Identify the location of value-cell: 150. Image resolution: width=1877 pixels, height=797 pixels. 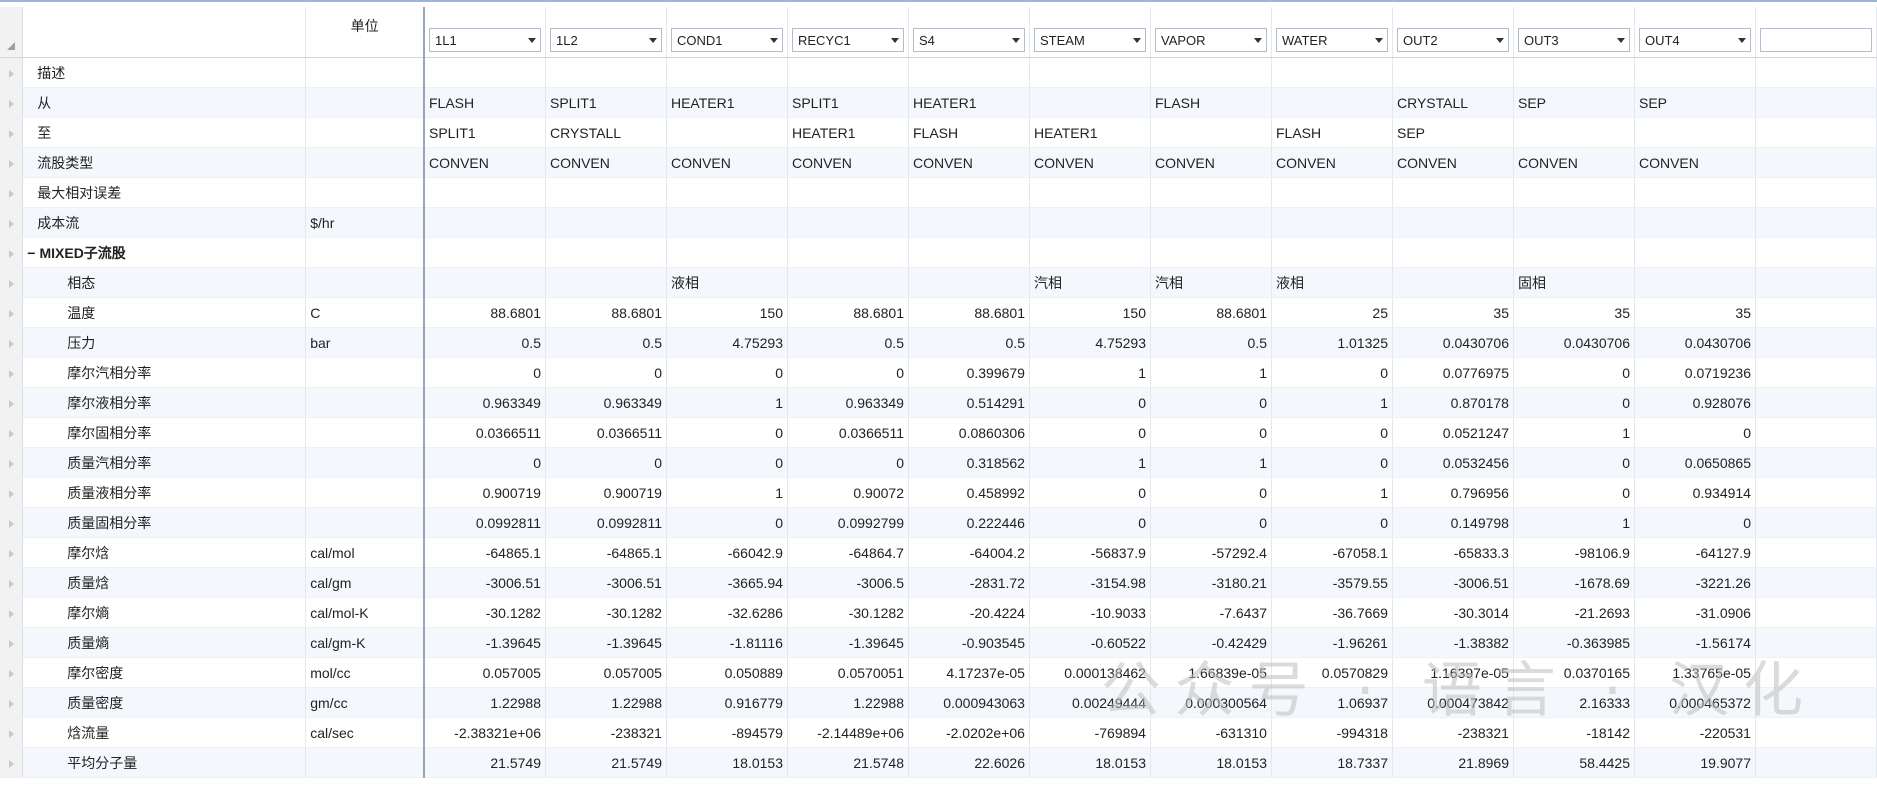
(1090, 312).